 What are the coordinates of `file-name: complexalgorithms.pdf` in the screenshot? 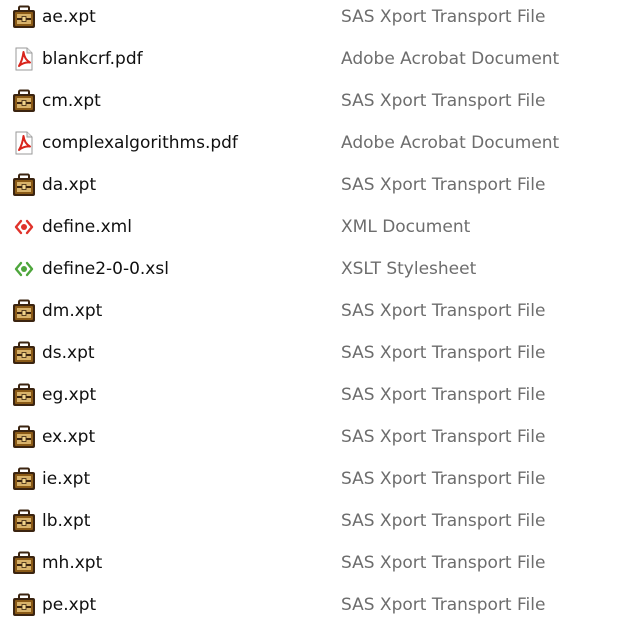 It's located at (140, 143).